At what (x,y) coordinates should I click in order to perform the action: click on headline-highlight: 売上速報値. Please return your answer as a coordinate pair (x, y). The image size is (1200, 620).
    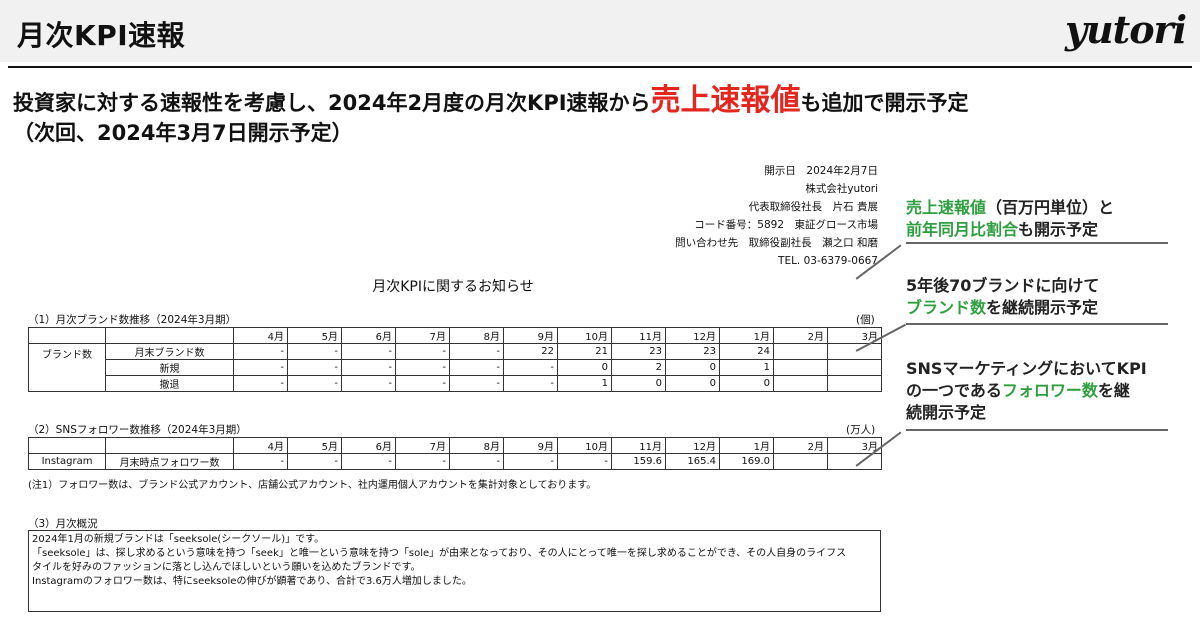
    Looking at the image, I should click on (725, 100).